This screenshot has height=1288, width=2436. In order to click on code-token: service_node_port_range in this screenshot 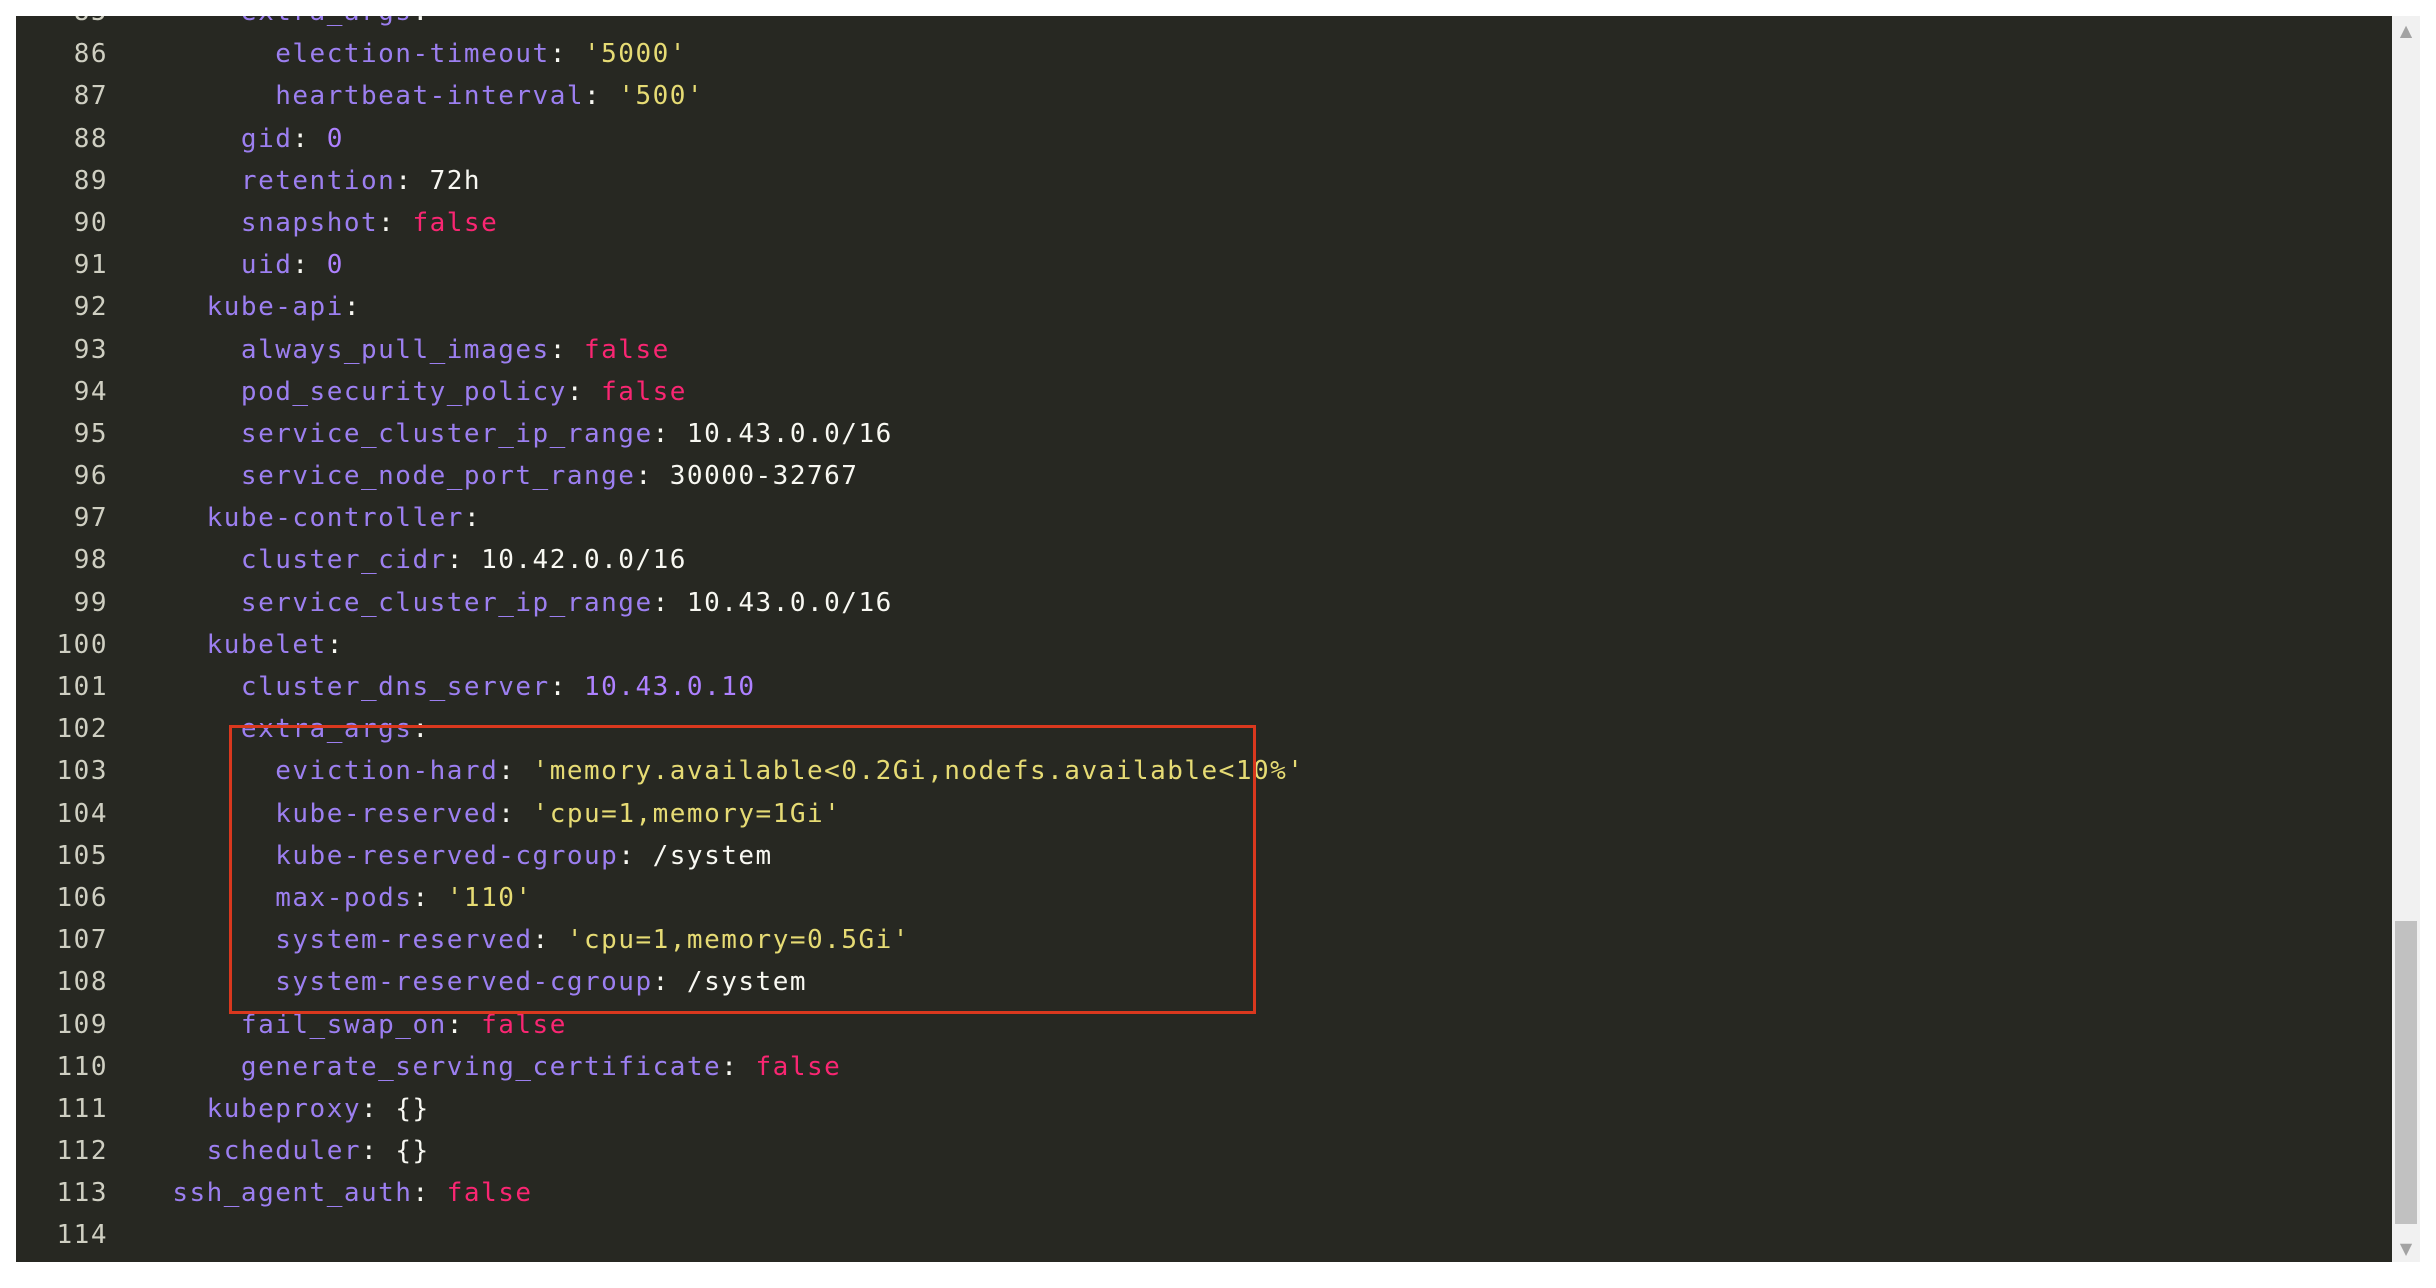, I will do `click(438, 476)`.